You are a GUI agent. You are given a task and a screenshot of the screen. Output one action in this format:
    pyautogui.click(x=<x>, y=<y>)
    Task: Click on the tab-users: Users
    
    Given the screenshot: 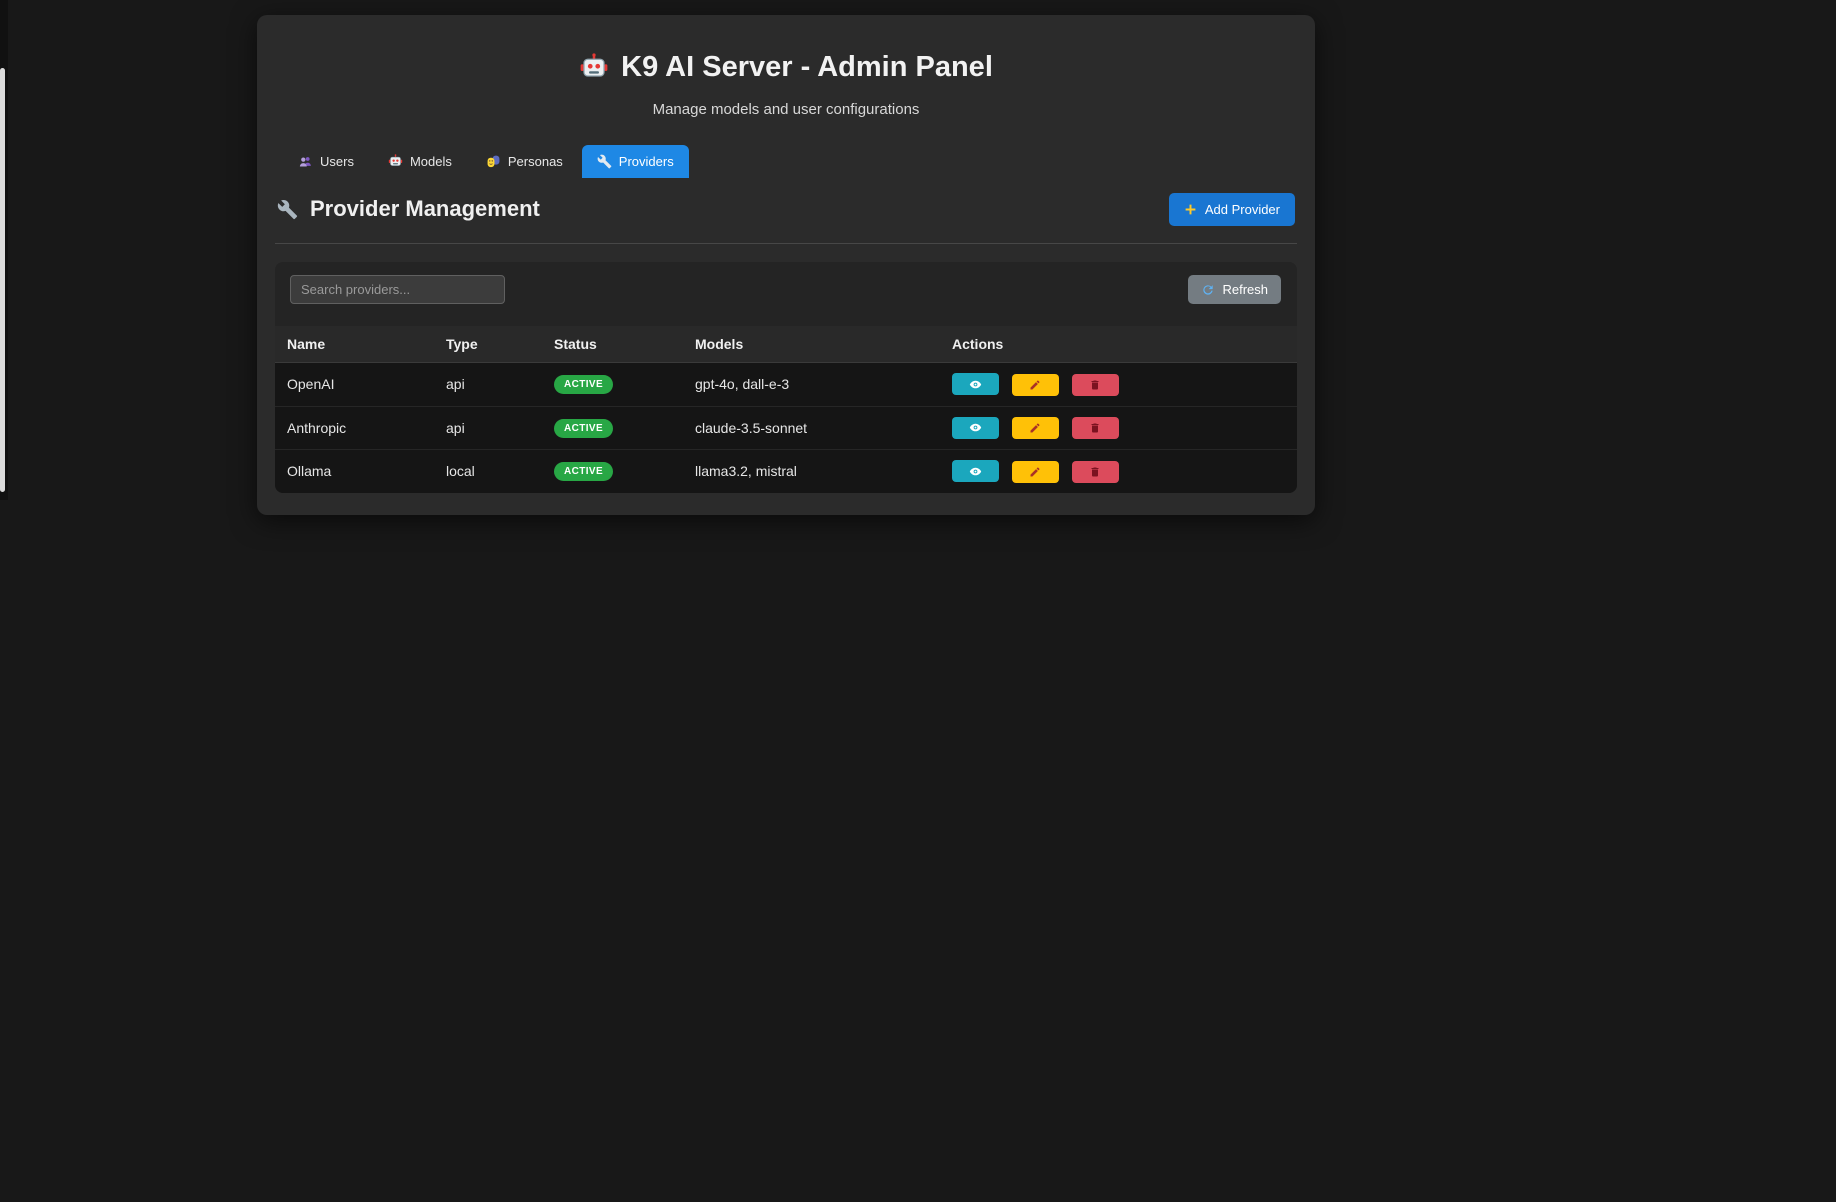 What is the action you would take?
    pyautogui.click(x=326, y=161)
    